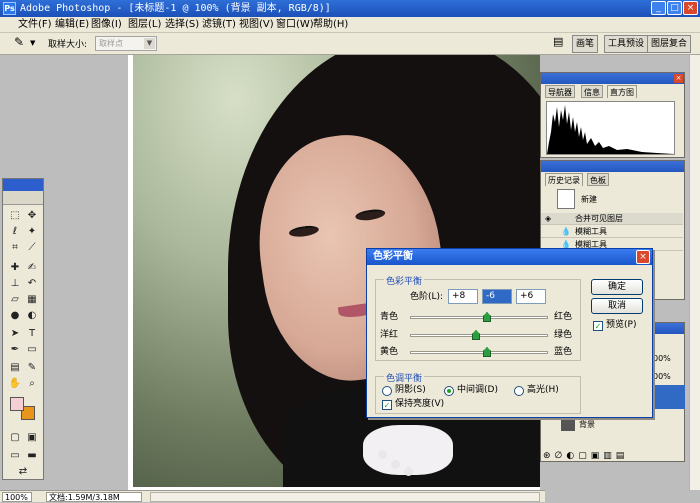  Describe the element at coordinates (690, 8) in the screenshot. I see `close-button: ×` at that location.